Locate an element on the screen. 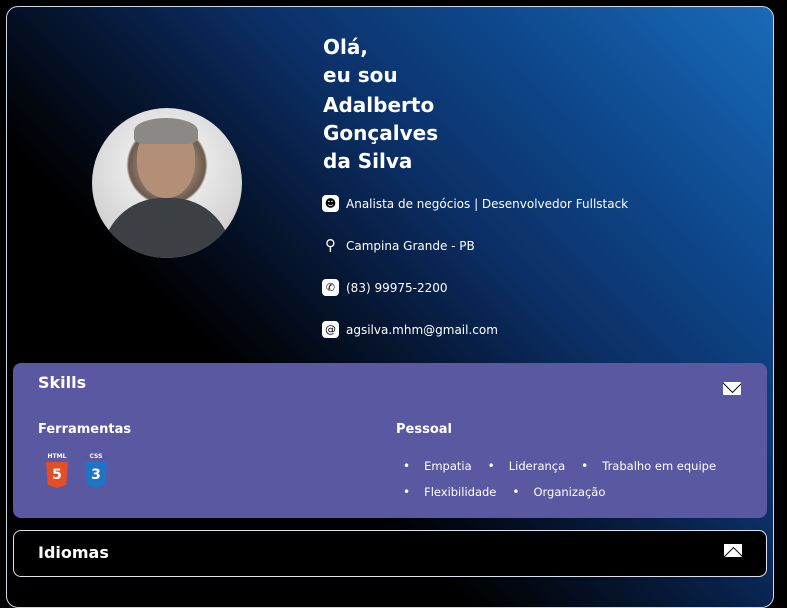  location-pin-icon: ⚲ is located at coordinates (330, 245).